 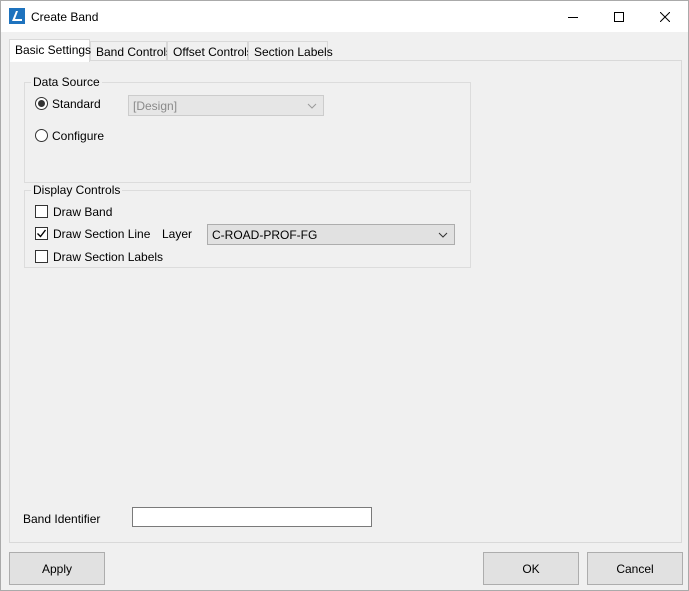 What do you see at coordinates (66, 82) in the screenshot?
I see `data-source-legend: Data Source` at bounding box center [66, 82].